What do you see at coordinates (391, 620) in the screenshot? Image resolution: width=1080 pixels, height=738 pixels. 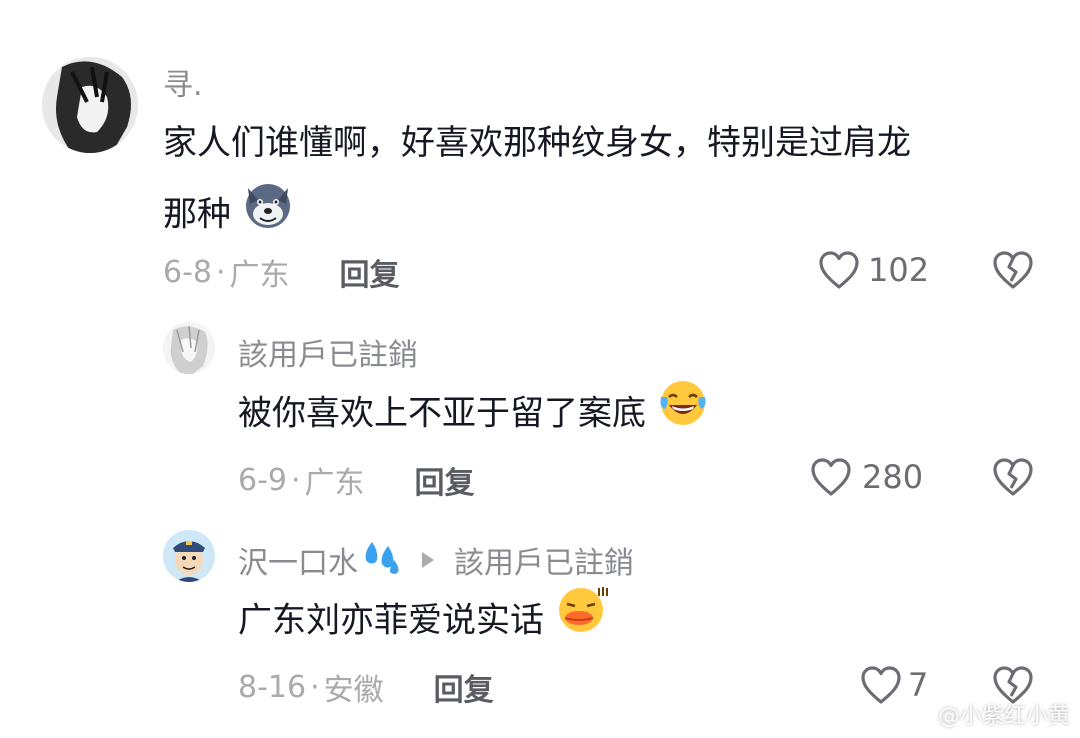 I see `comment-text-body: 广东刘亦菲爱说实话` at bounding box center [391, 620].